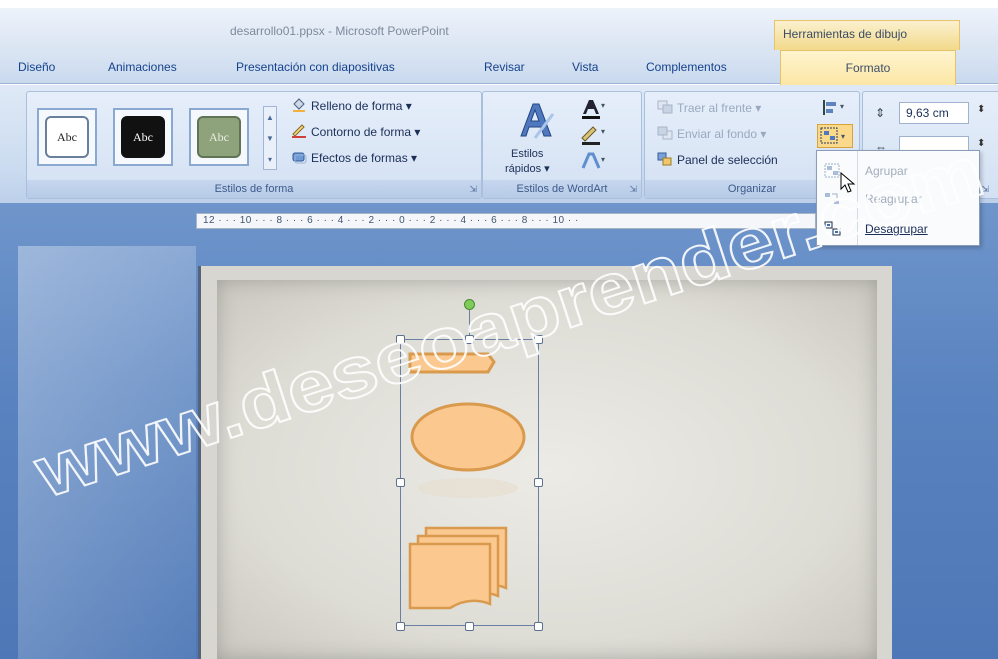  I want to click on selection-frame, so click(469, 482).